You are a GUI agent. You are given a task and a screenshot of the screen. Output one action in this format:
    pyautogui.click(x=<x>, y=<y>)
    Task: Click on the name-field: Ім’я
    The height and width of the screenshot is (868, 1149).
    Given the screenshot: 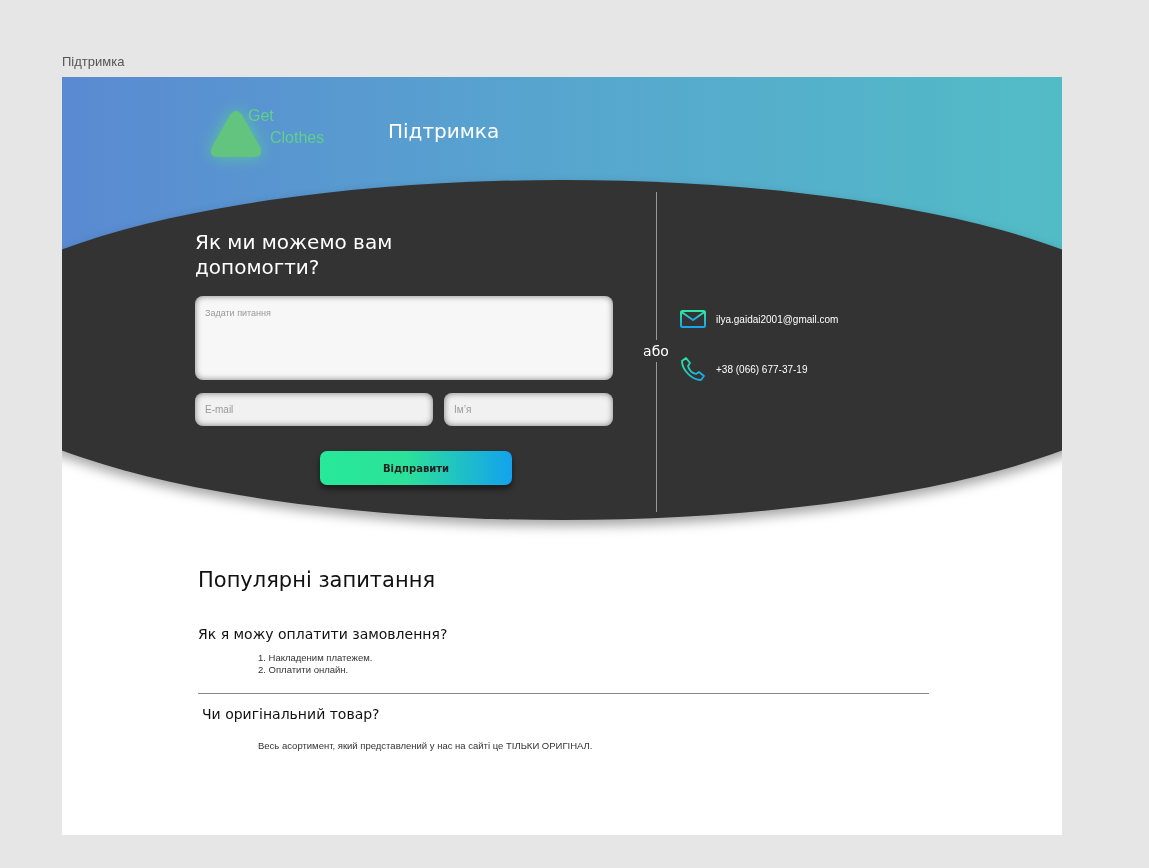 What is the action you would take?
    pyautogui.click(x=528, y=409)
    